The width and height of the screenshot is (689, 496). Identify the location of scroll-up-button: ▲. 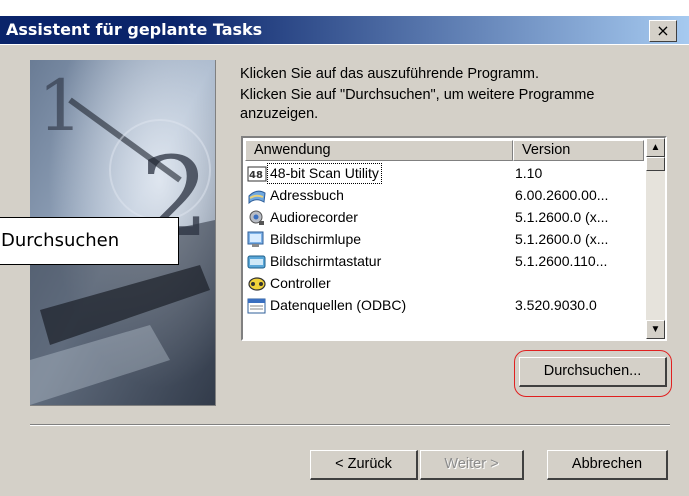
(655, 147).